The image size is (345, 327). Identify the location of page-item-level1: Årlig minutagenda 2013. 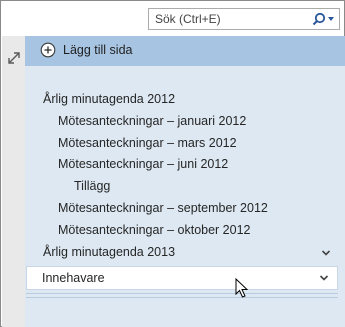
(109, 252).